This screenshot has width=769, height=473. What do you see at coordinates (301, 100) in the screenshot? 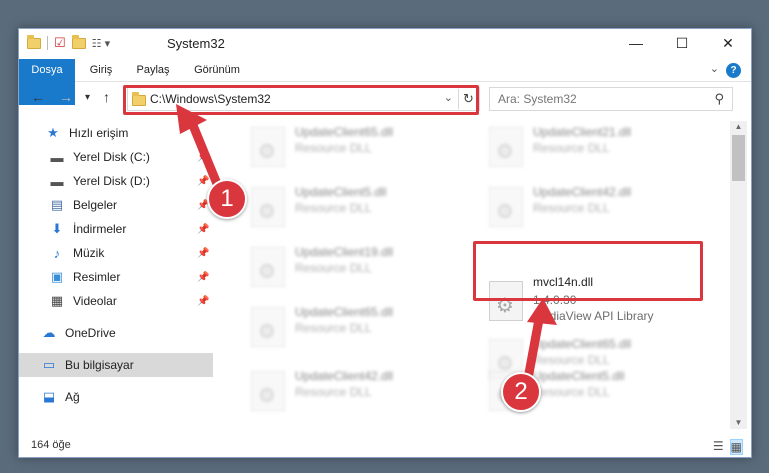
I see `address-bar-highlight` at bounding box center [301, 100].